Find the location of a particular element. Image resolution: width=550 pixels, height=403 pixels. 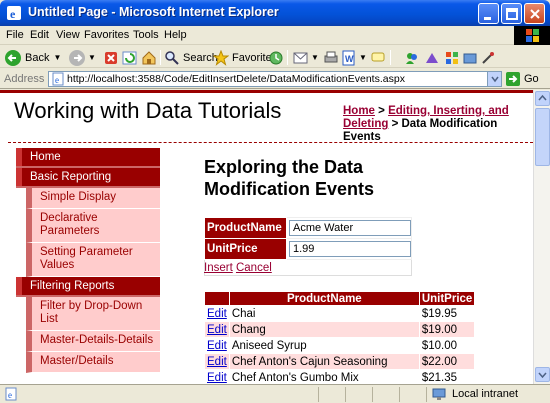

product-name-cell: Chef Anton's Cajun Seasoning is located at coordinates (324, 361).